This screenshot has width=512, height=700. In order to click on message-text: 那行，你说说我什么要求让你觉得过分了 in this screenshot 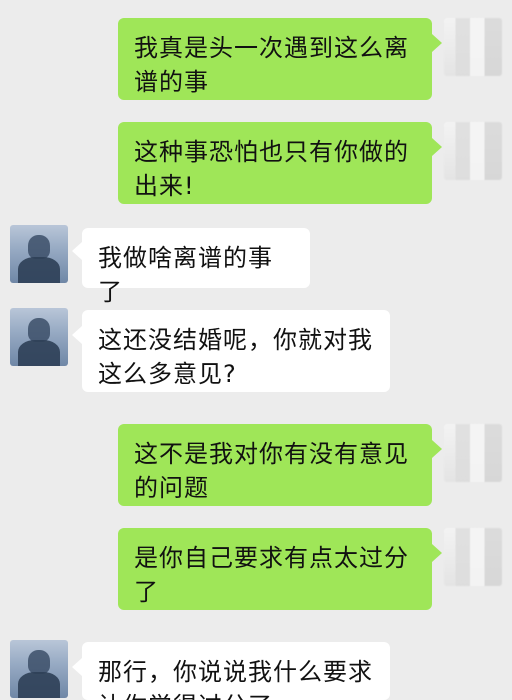, I will do `click(235, 679)`.